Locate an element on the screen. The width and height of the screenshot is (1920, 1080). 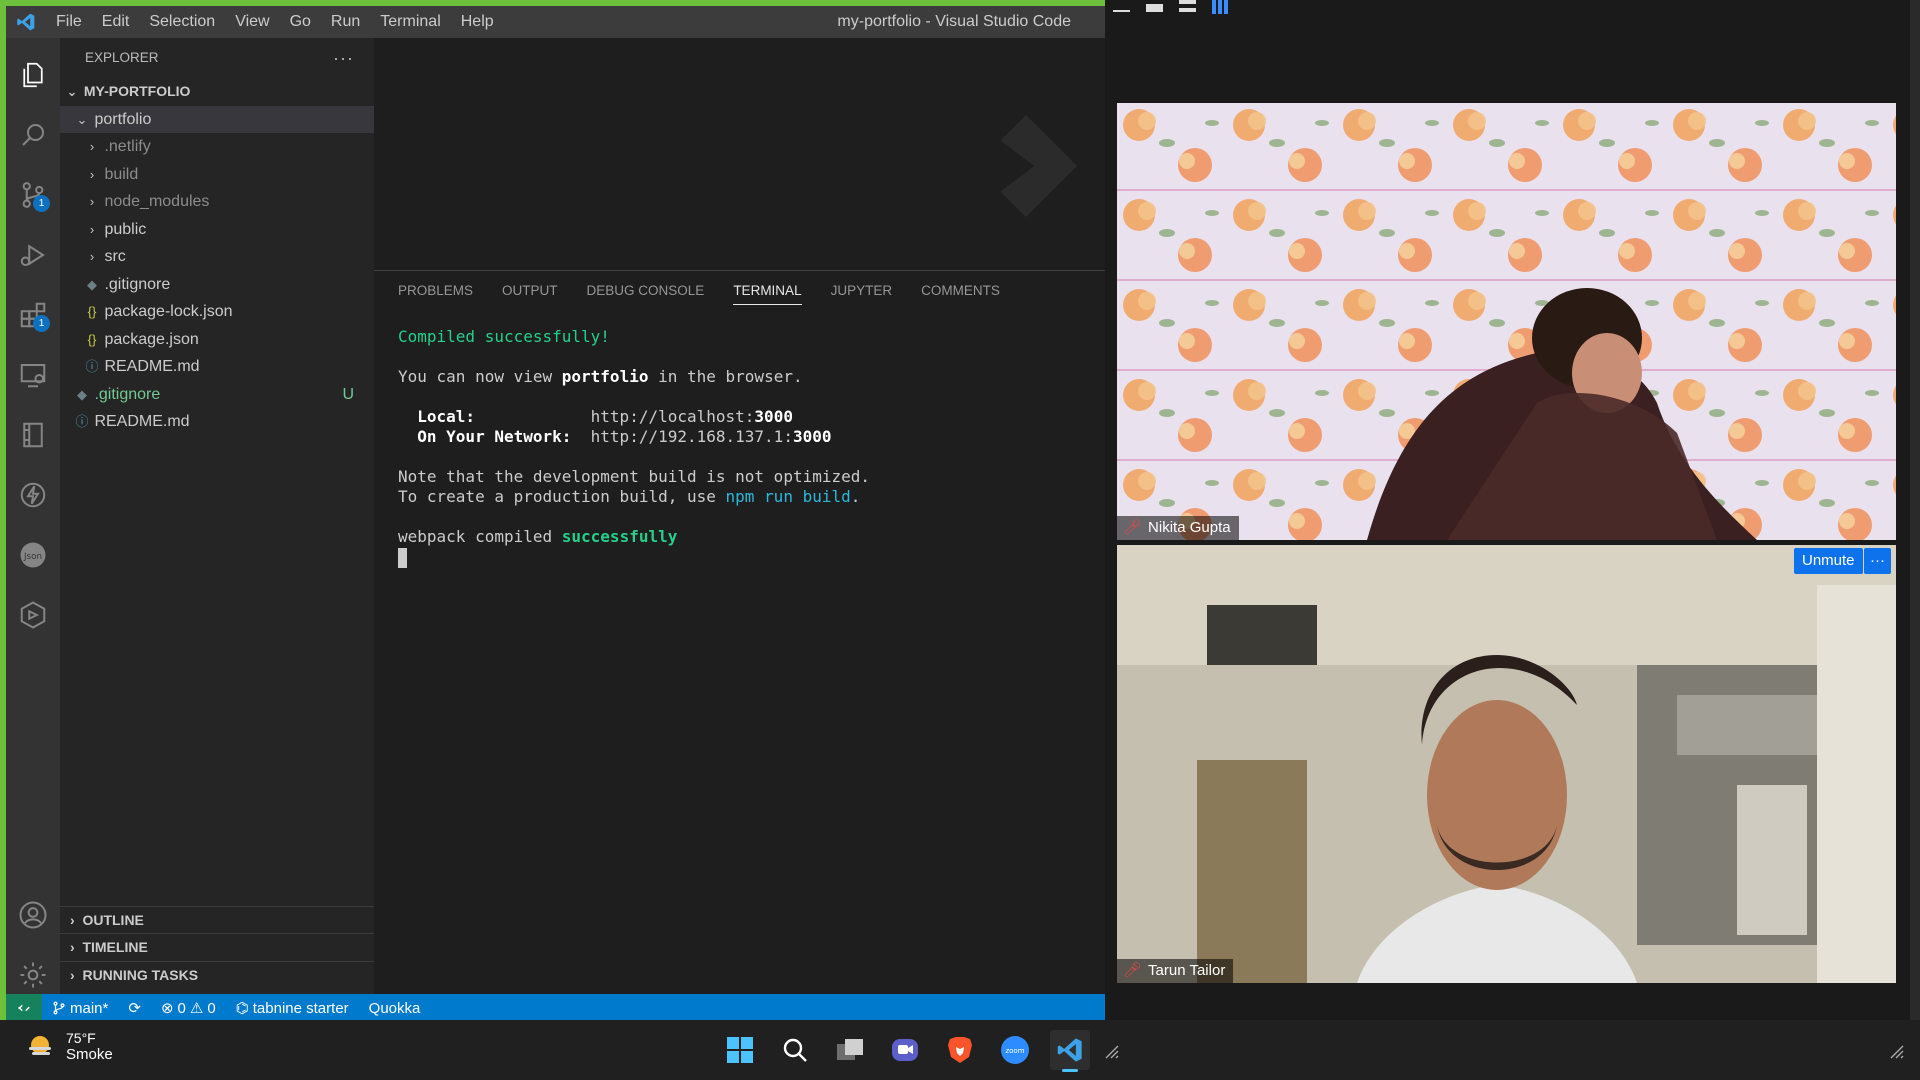
unmute-button: Unmute is located at coordinates (1828, 561).